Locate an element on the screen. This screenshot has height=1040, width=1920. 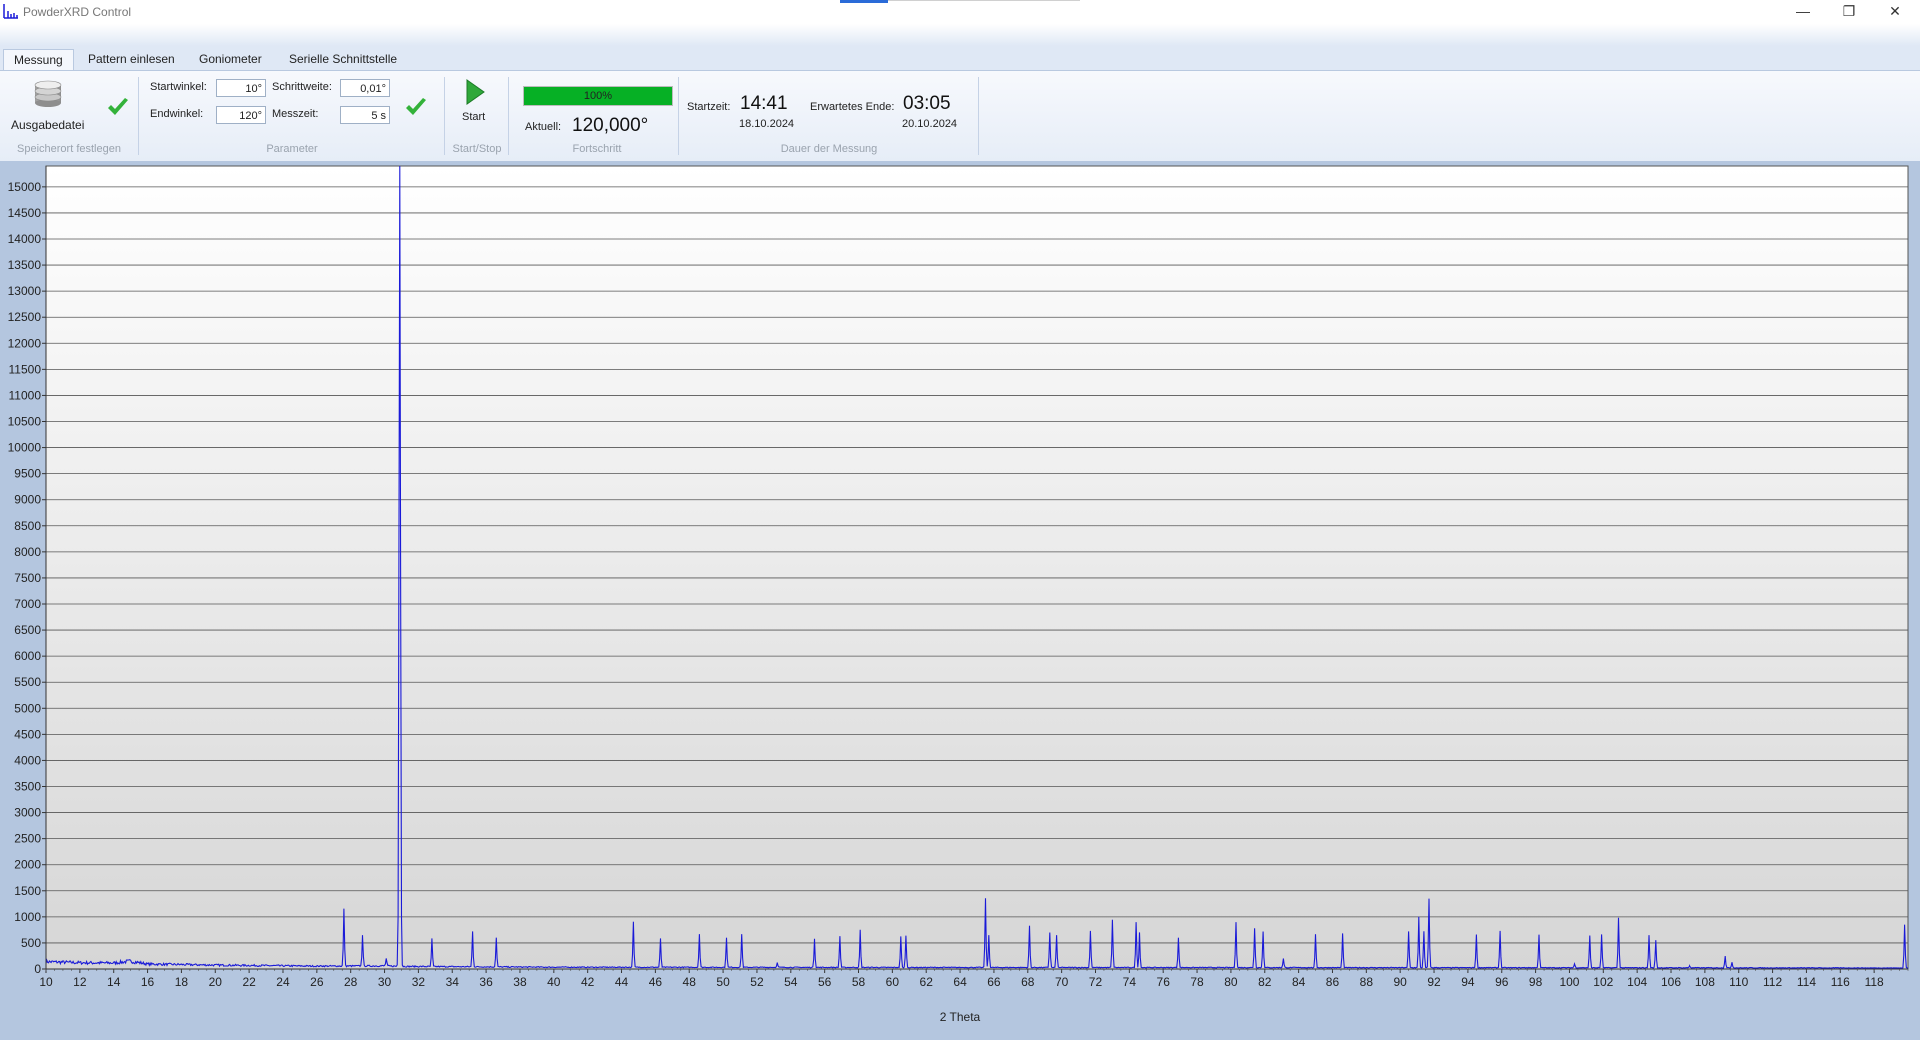
x-tick-label: 18 is located at coordinates (182, 982).